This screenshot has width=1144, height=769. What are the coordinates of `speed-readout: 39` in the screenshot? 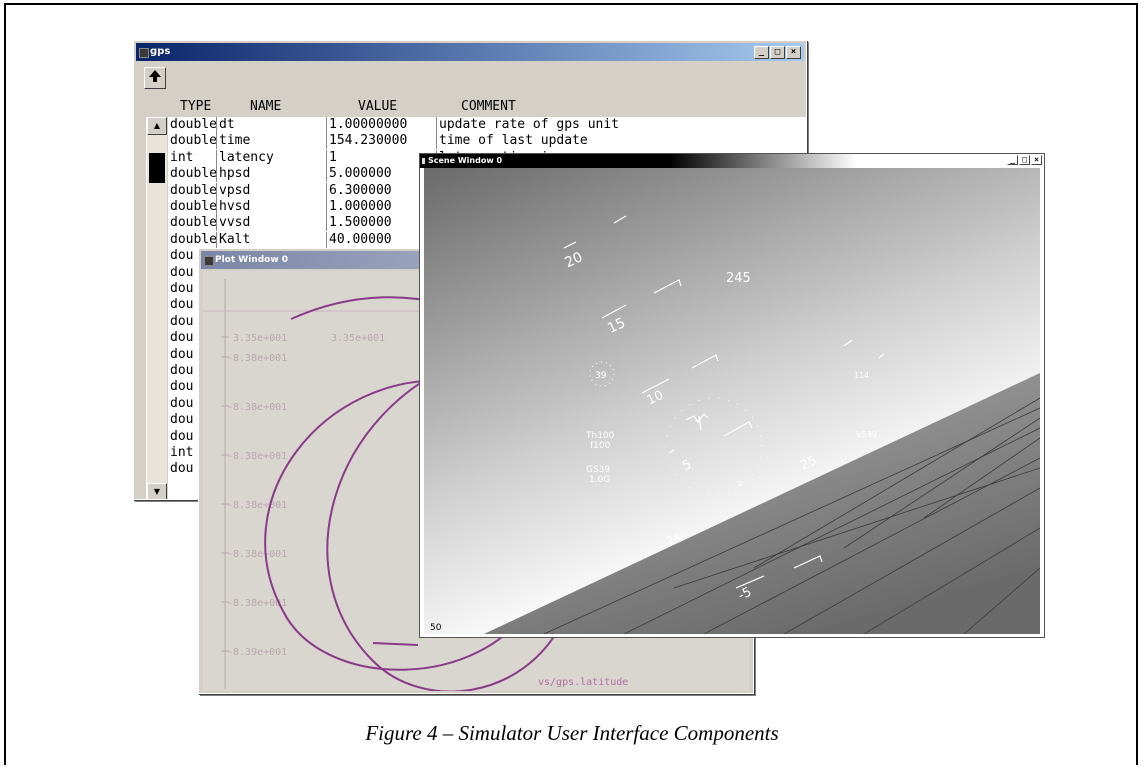 It's located at (601, 376).